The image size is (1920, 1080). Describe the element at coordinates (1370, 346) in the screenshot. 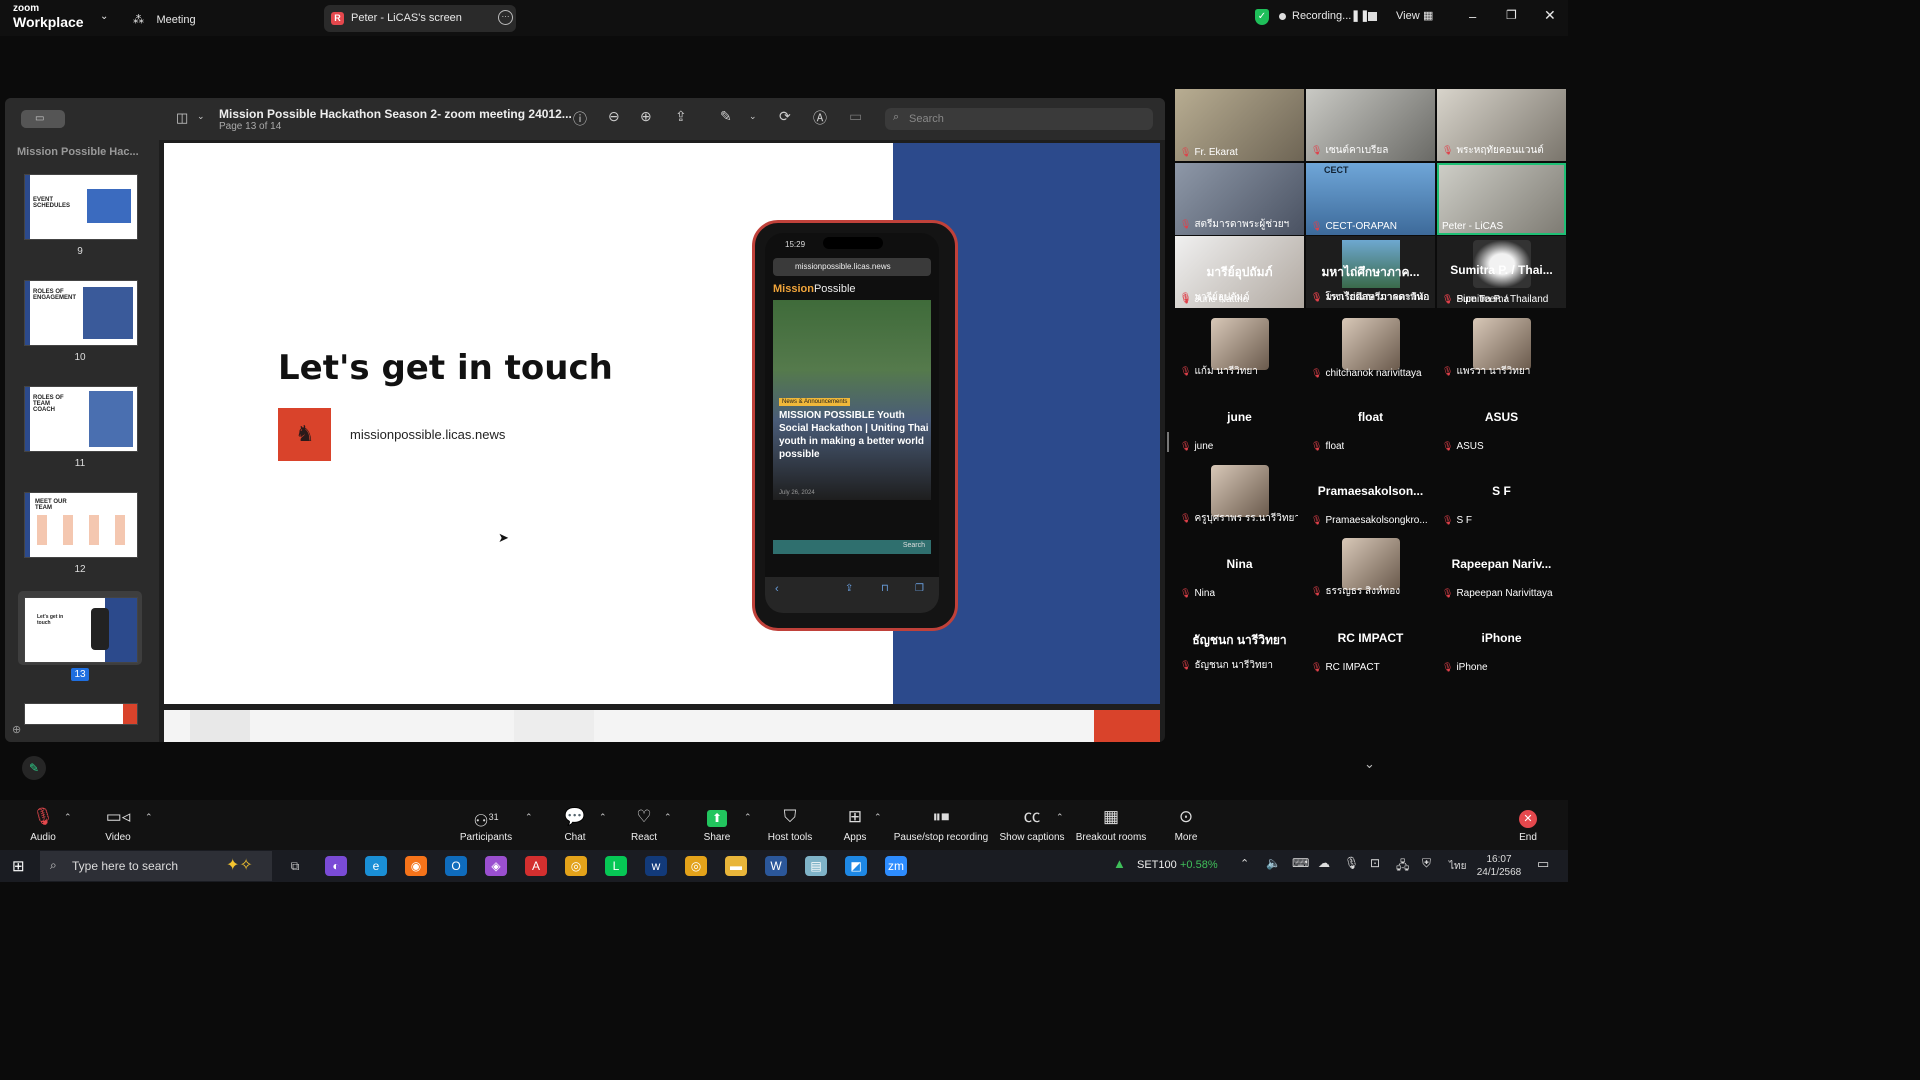

I see `participant-tile: 🎙 chitchanok narivittaya` at that location.